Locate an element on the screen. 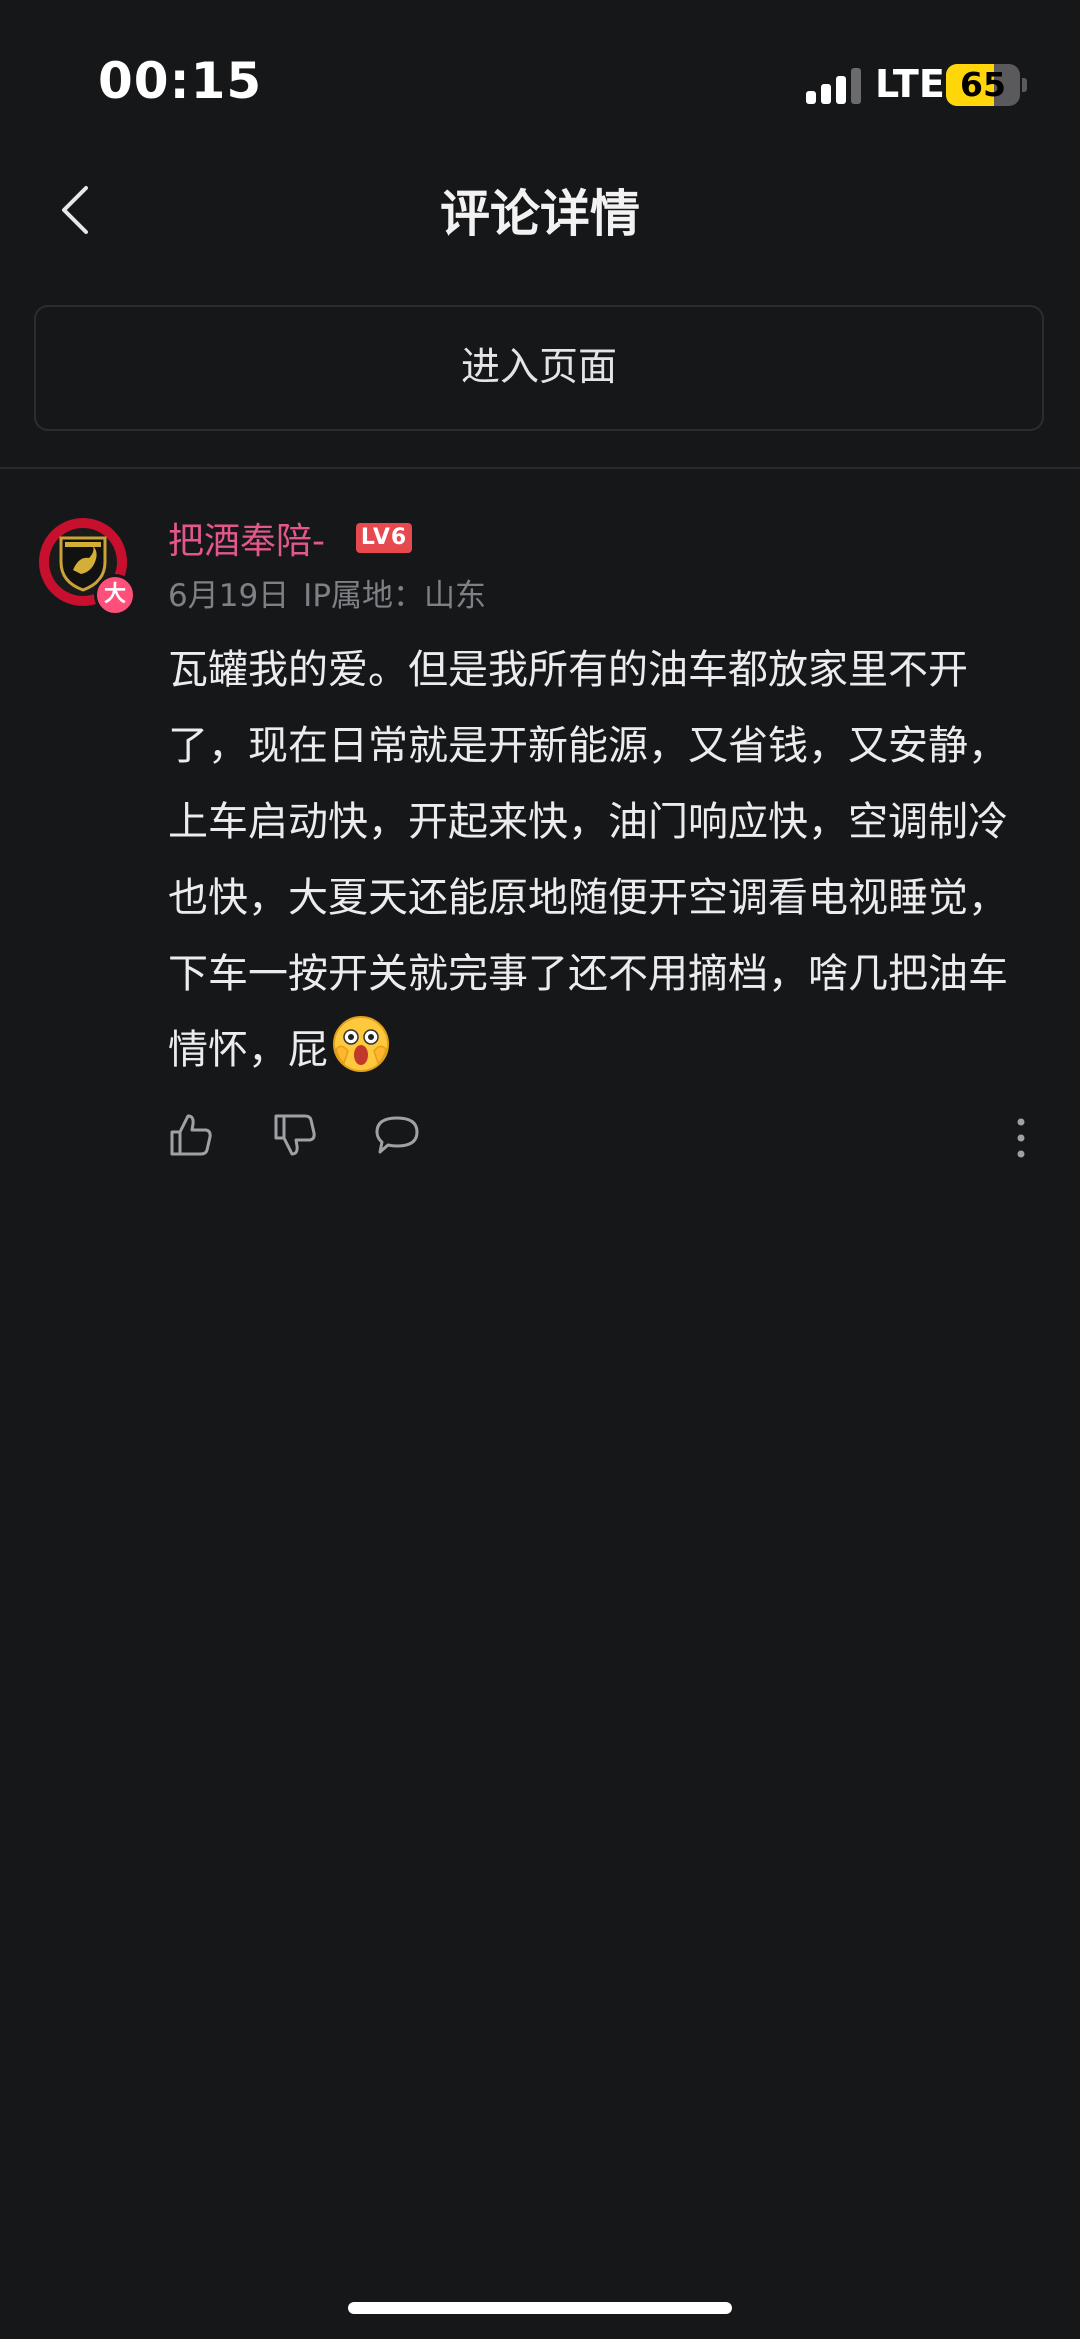 The image size is (1080, 2339). battery-icon: 65 is located at coordinates (983, 85).